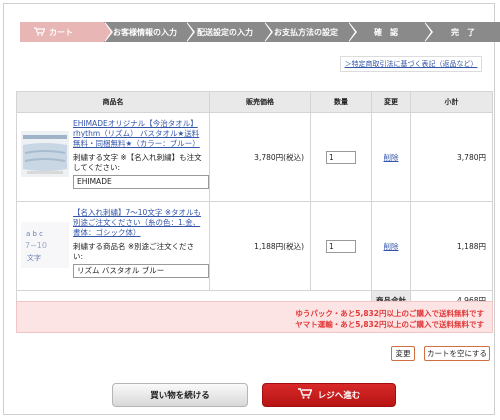 This screenshot has height=420, width=500. What do you see at coordinates (389, 324) in the screenshot?
I see `shipping-notice-yamato: ヤマト運輸・あと5,832円以上のご購入で送料無料です` at bounding box center [389, 324].